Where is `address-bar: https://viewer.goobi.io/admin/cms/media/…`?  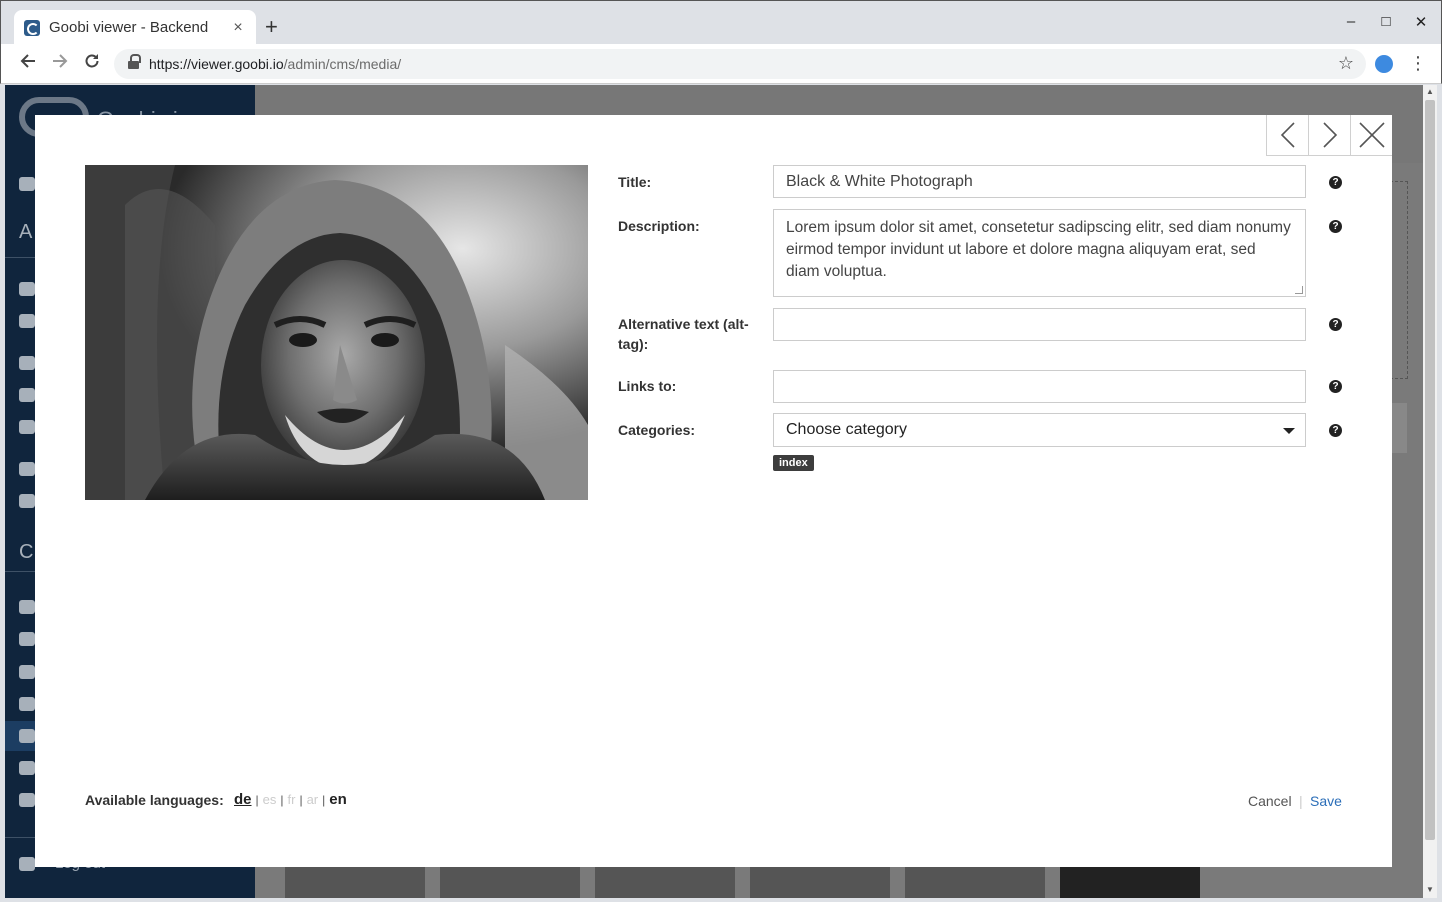
address-bar: https://viewer.goobi.io/admin/cms/media/… is located at coordinates (740, 64).